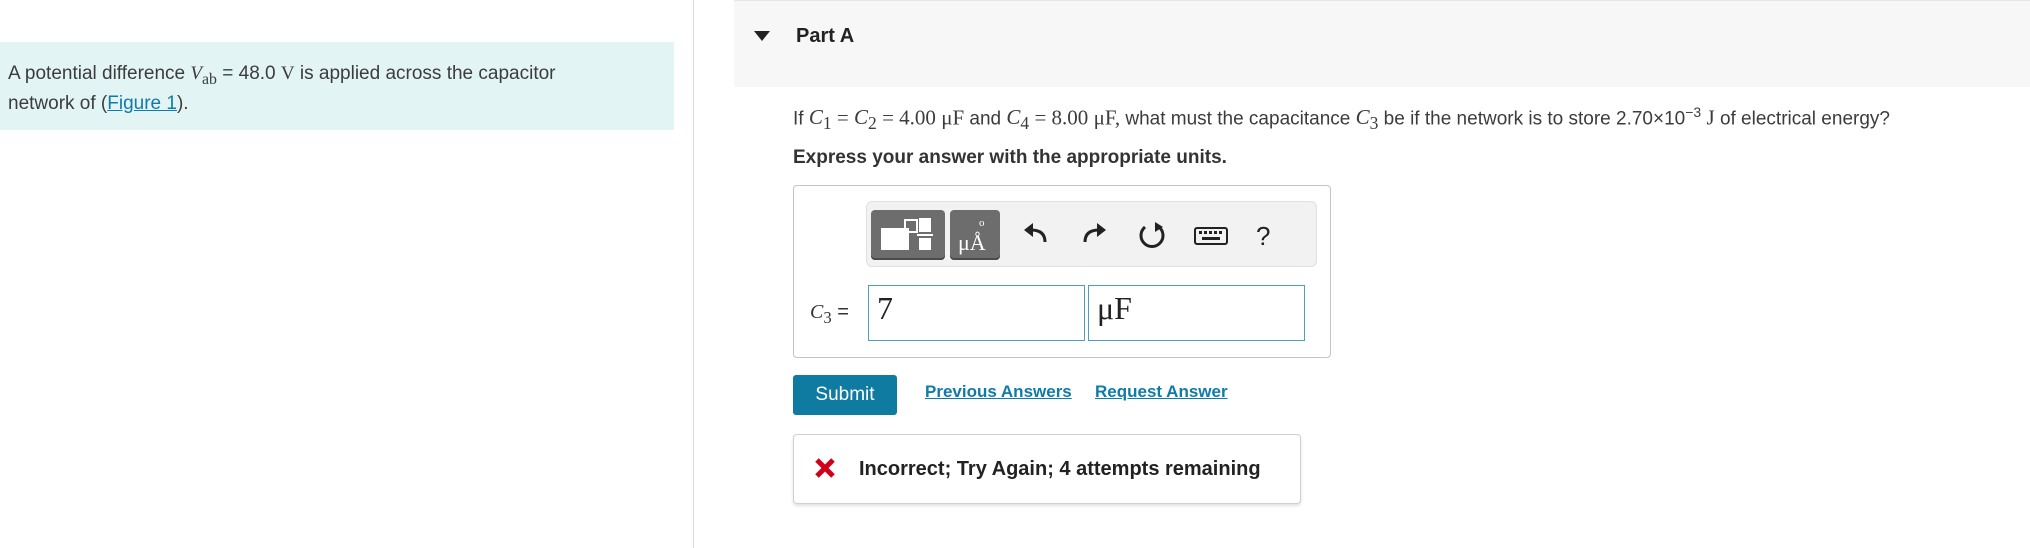  I want to click on caret-down-icon, so click(762, 36).